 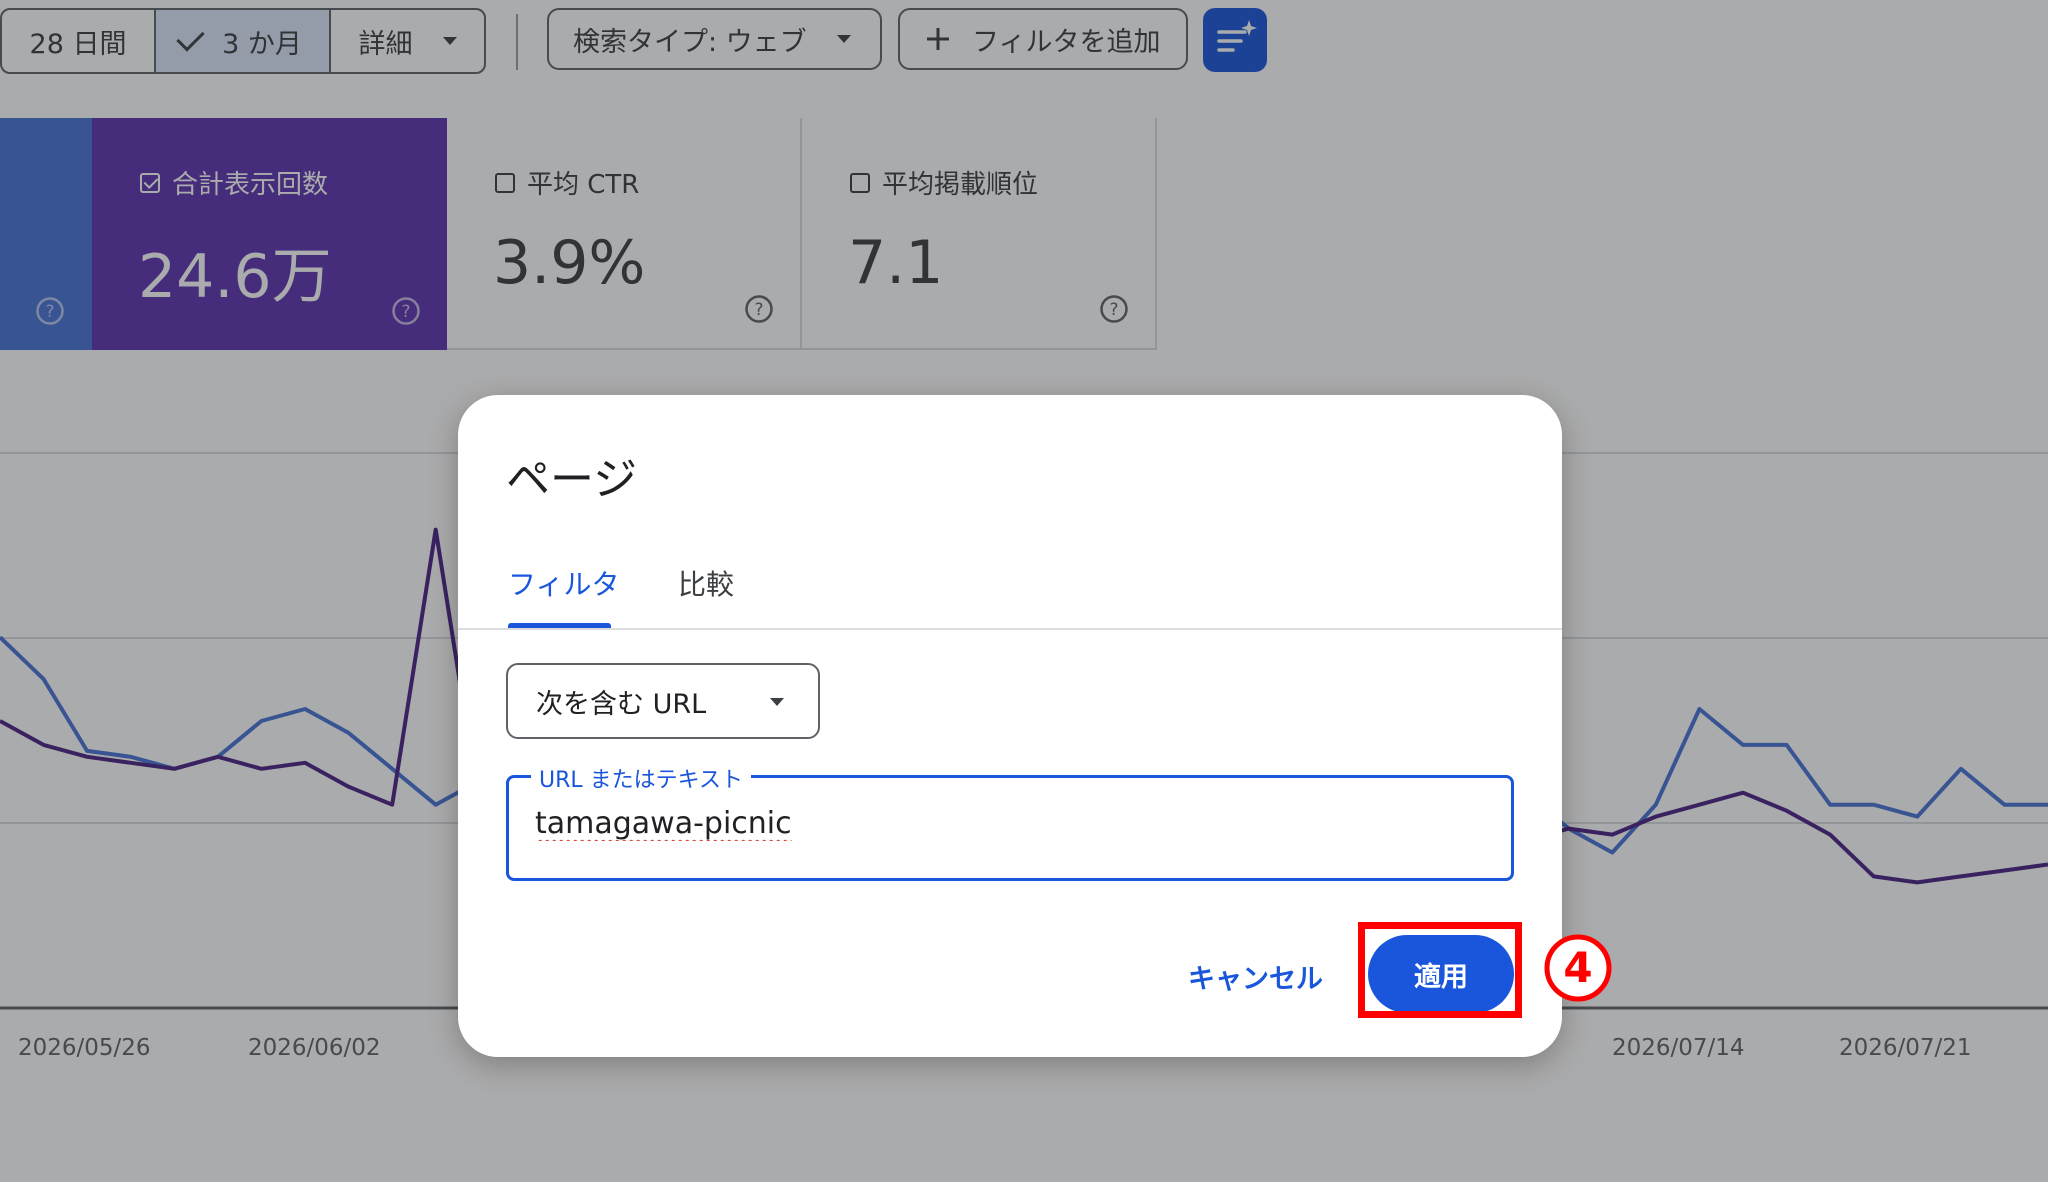 I want to click on cancel-button: キャンセル, so click(x=1255, y=976).